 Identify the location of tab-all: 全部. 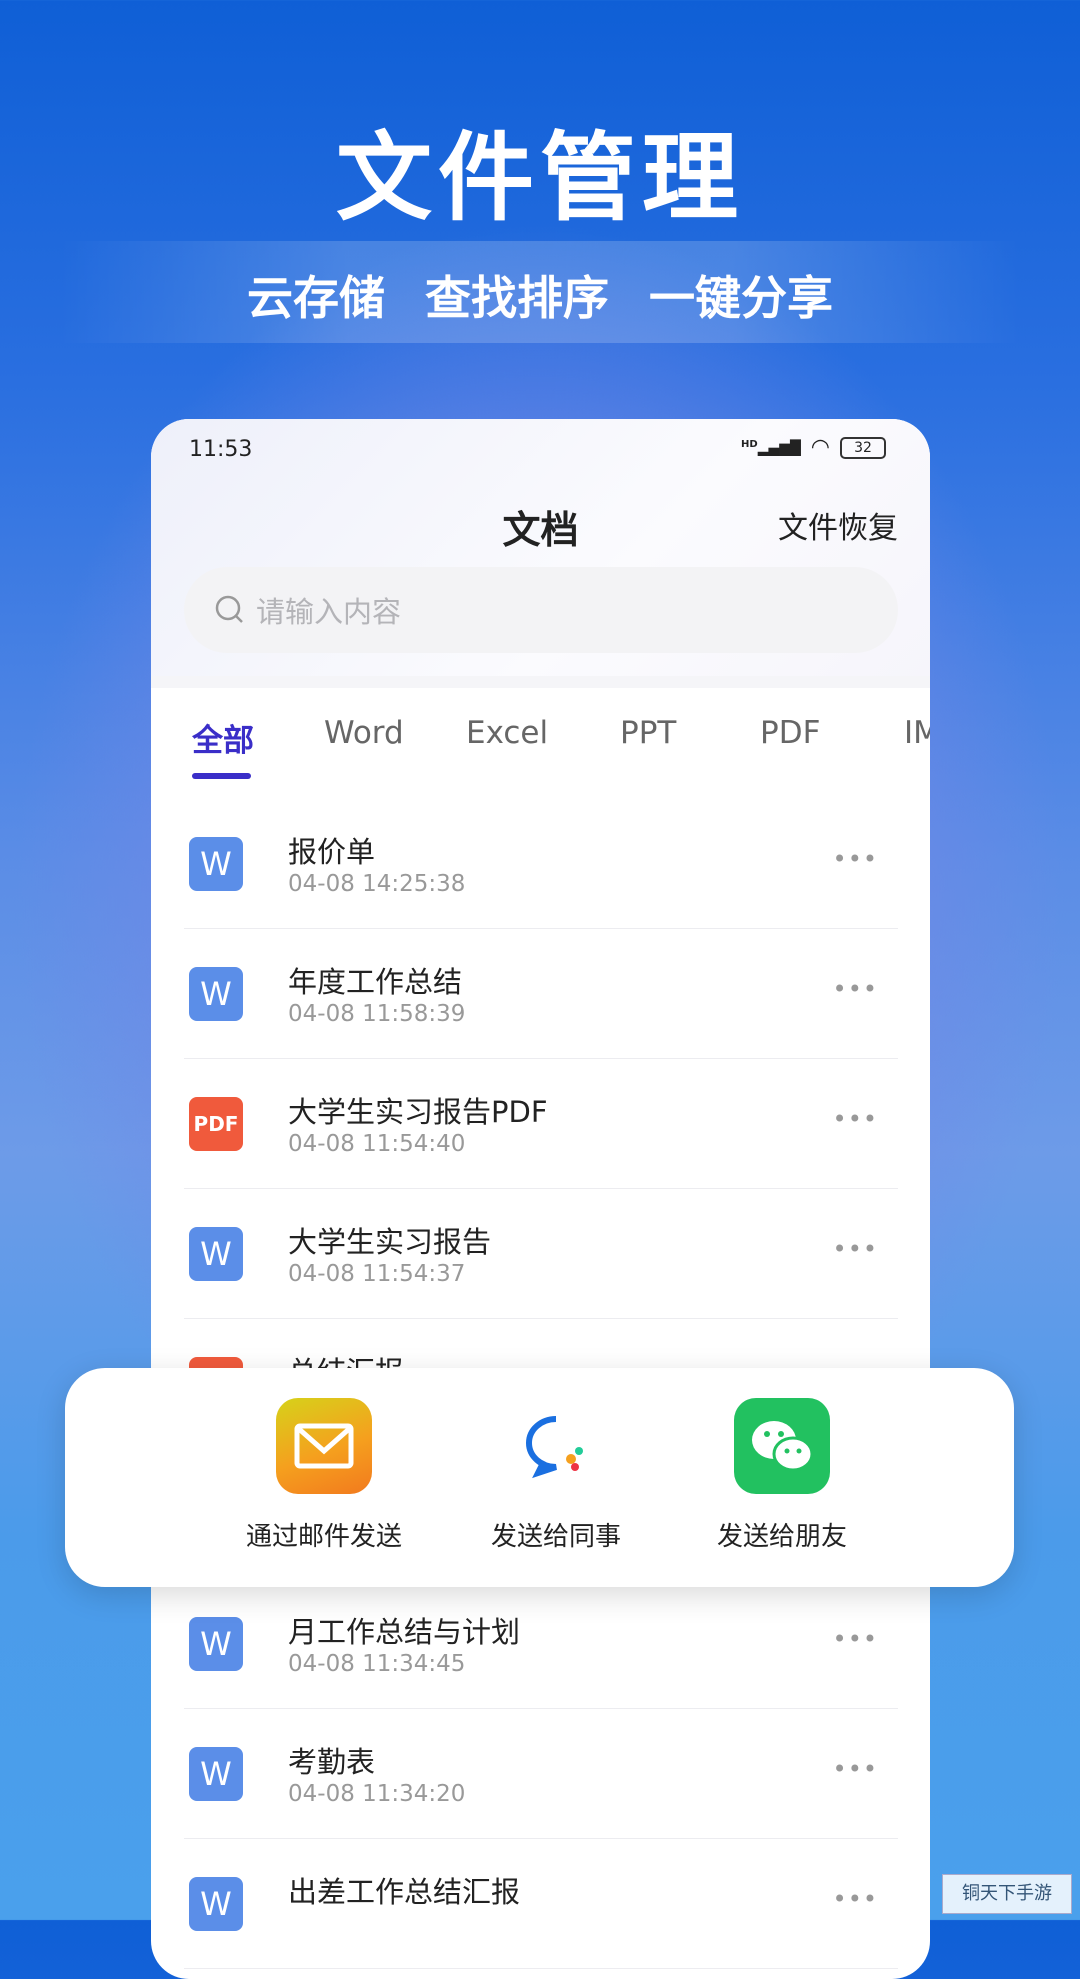
(223, 737).